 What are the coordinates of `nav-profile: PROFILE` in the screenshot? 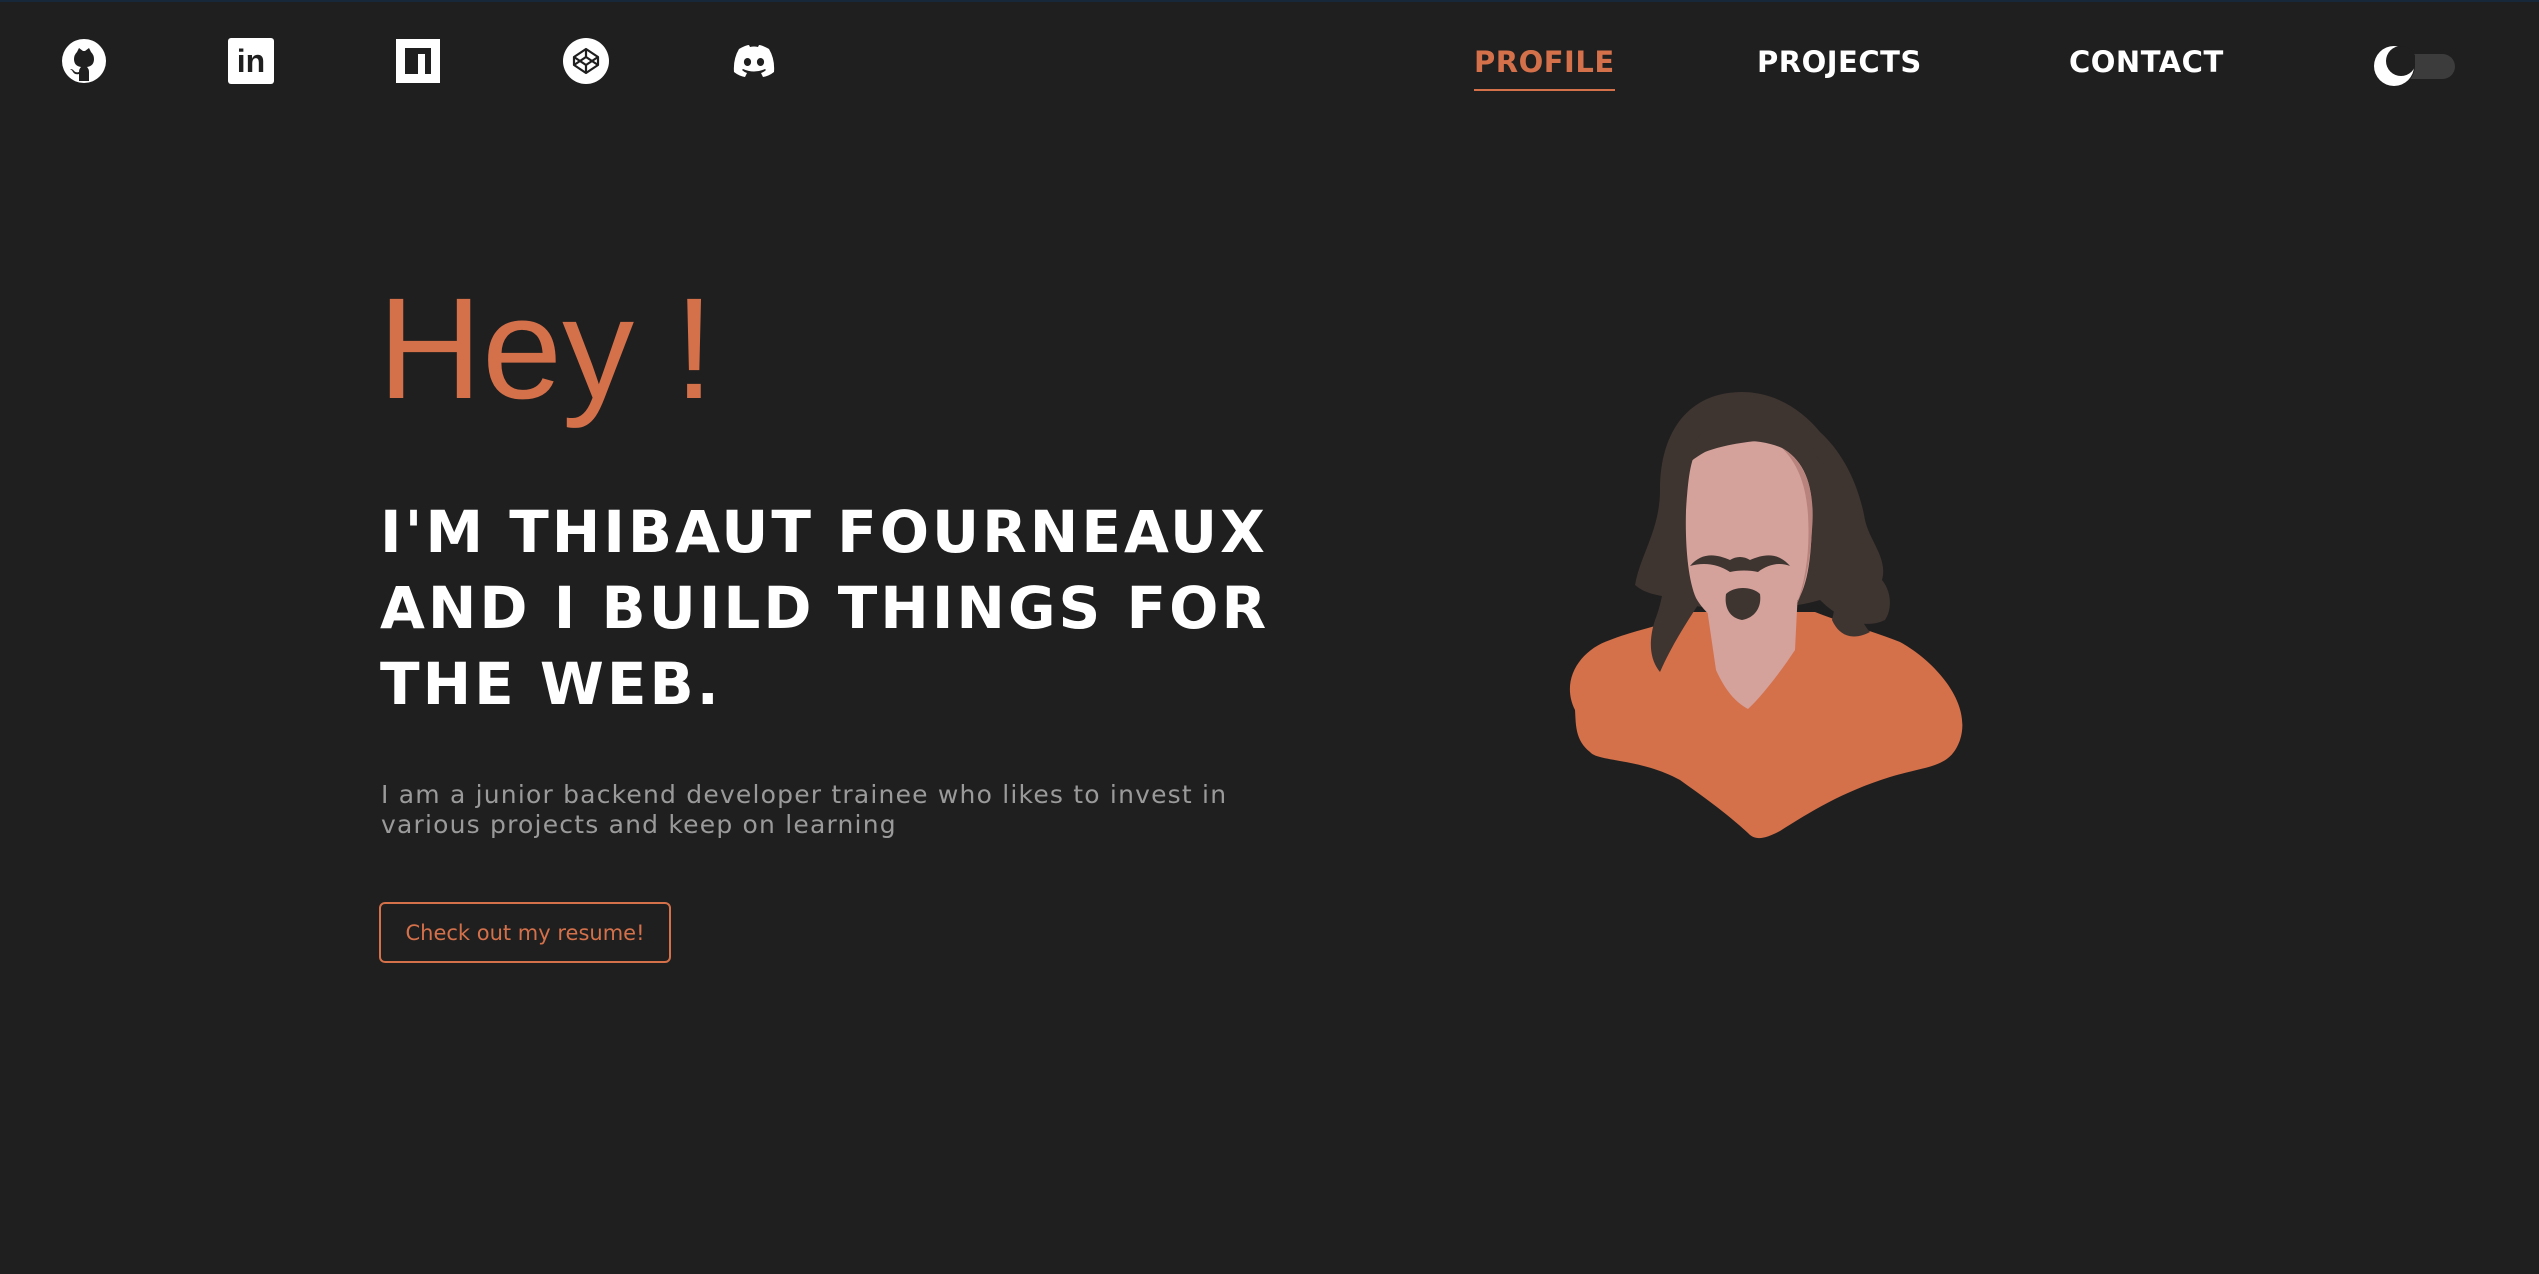 It's located at (1544, 68).